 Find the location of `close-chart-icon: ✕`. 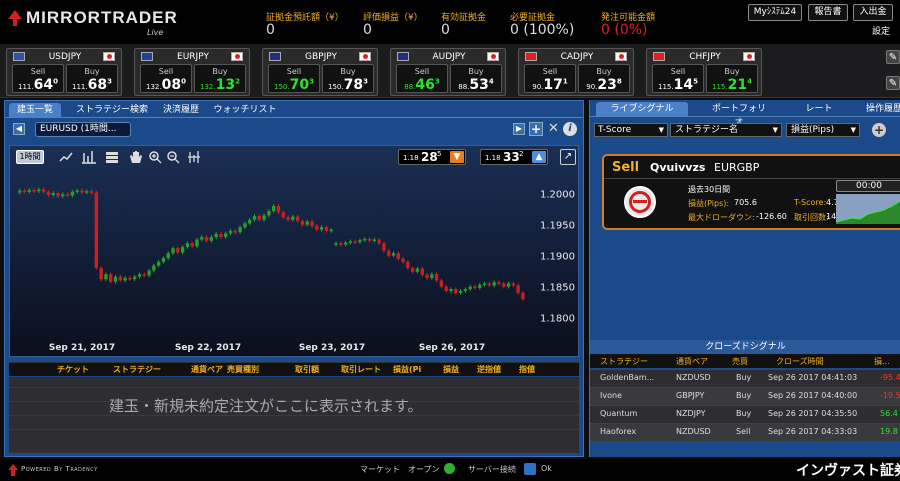

close-chart-icon: ✕ is located at coordinates (553, 128).